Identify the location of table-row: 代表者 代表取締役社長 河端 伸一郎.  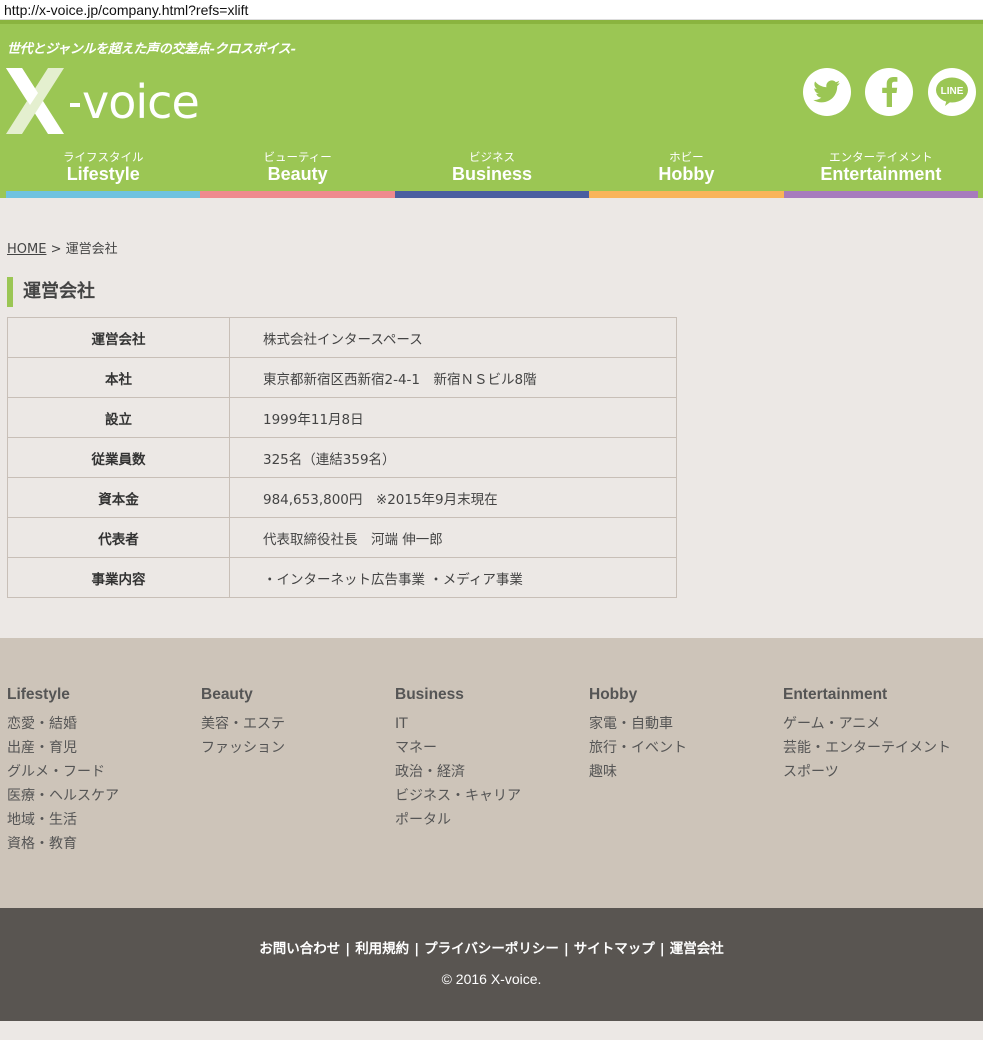
(342, 537).